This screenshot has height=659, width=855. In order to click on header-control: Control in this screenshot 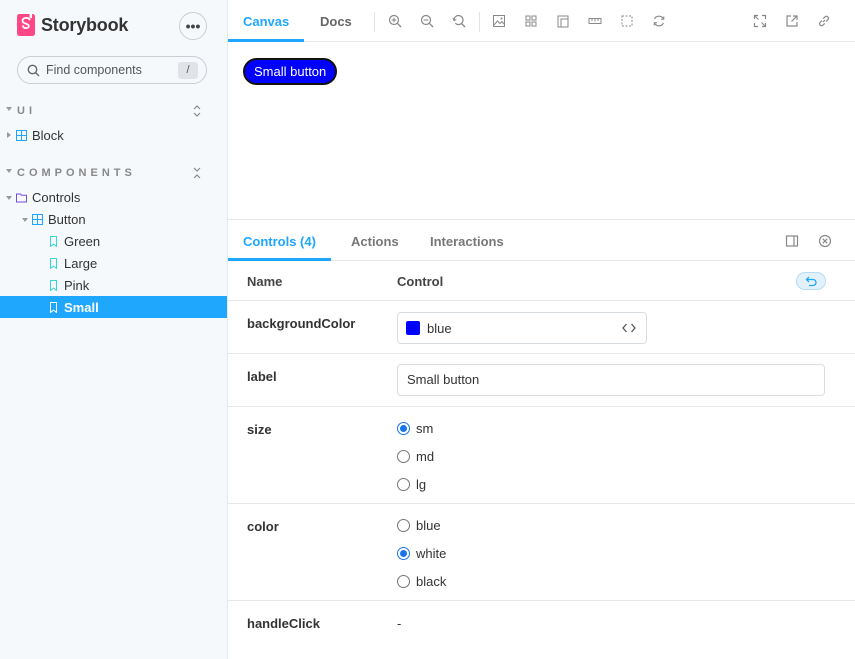, I will do `click(420, 281)`.